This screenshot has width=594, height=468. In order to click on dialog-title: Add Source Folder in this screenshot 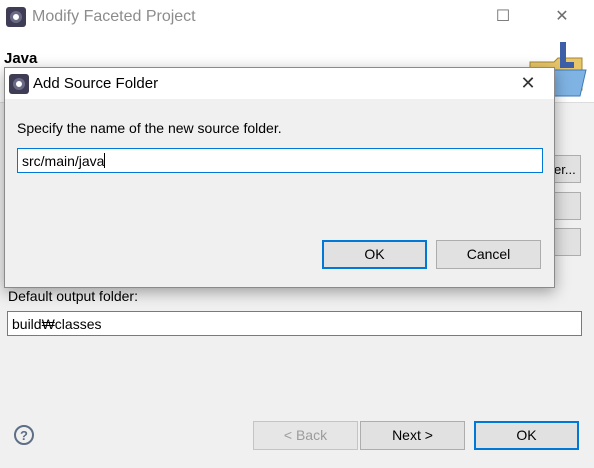, I will do `click(96, 83)`.